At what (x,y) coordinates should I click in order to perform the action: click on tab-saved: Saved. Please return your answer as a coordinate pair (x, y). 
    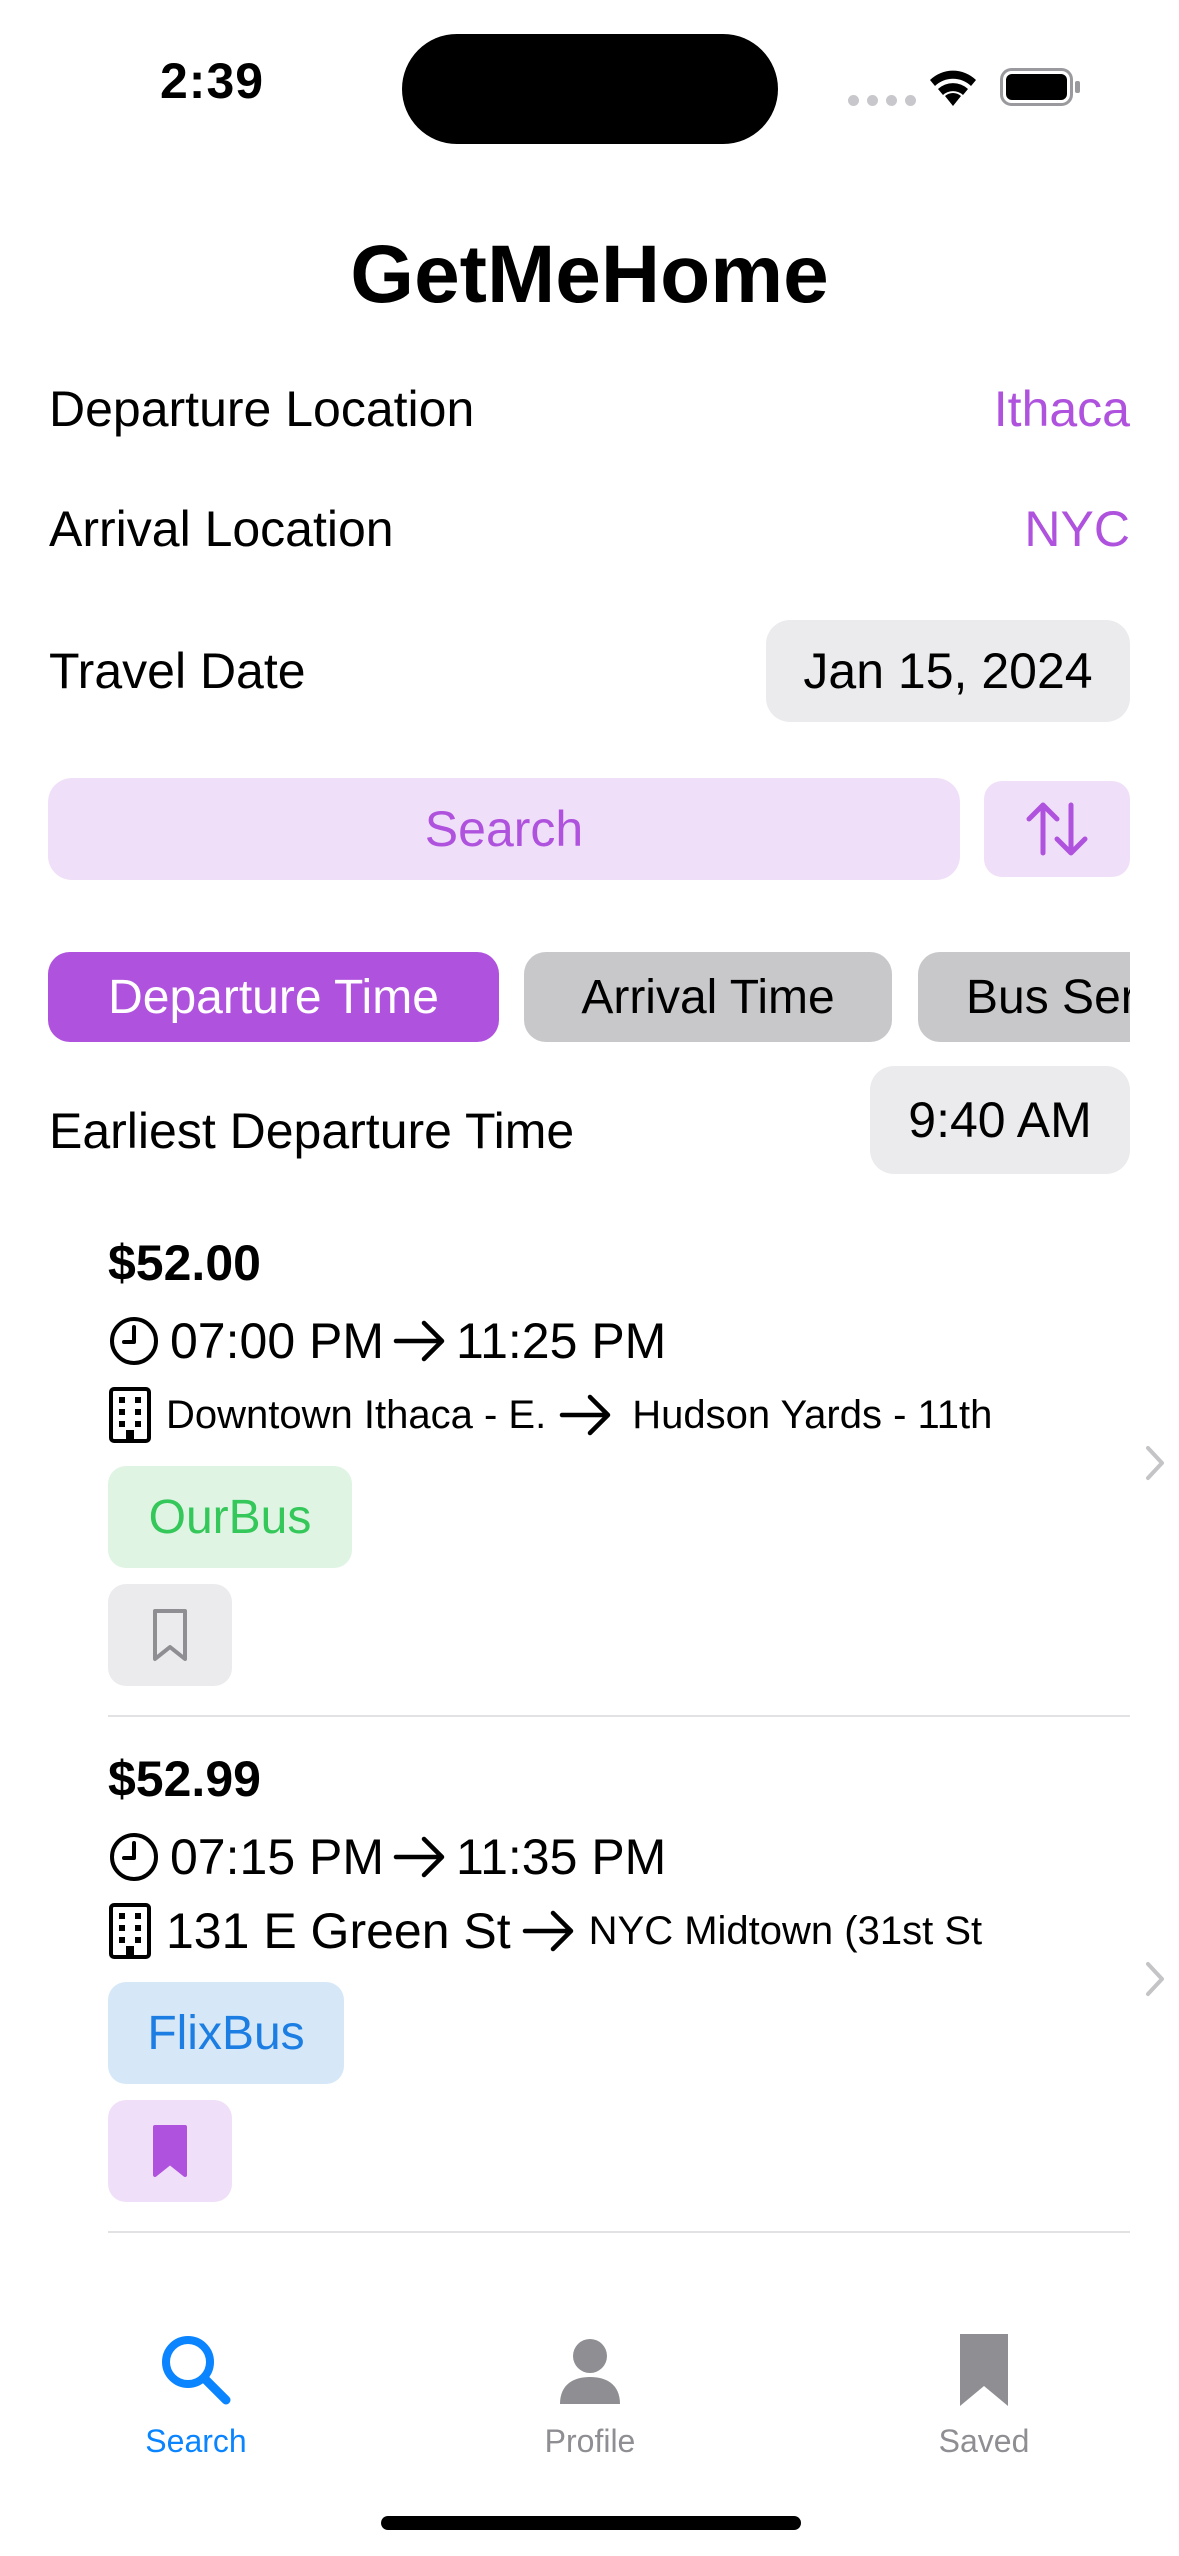
    Looking at the image, I should click on (984, 2395).